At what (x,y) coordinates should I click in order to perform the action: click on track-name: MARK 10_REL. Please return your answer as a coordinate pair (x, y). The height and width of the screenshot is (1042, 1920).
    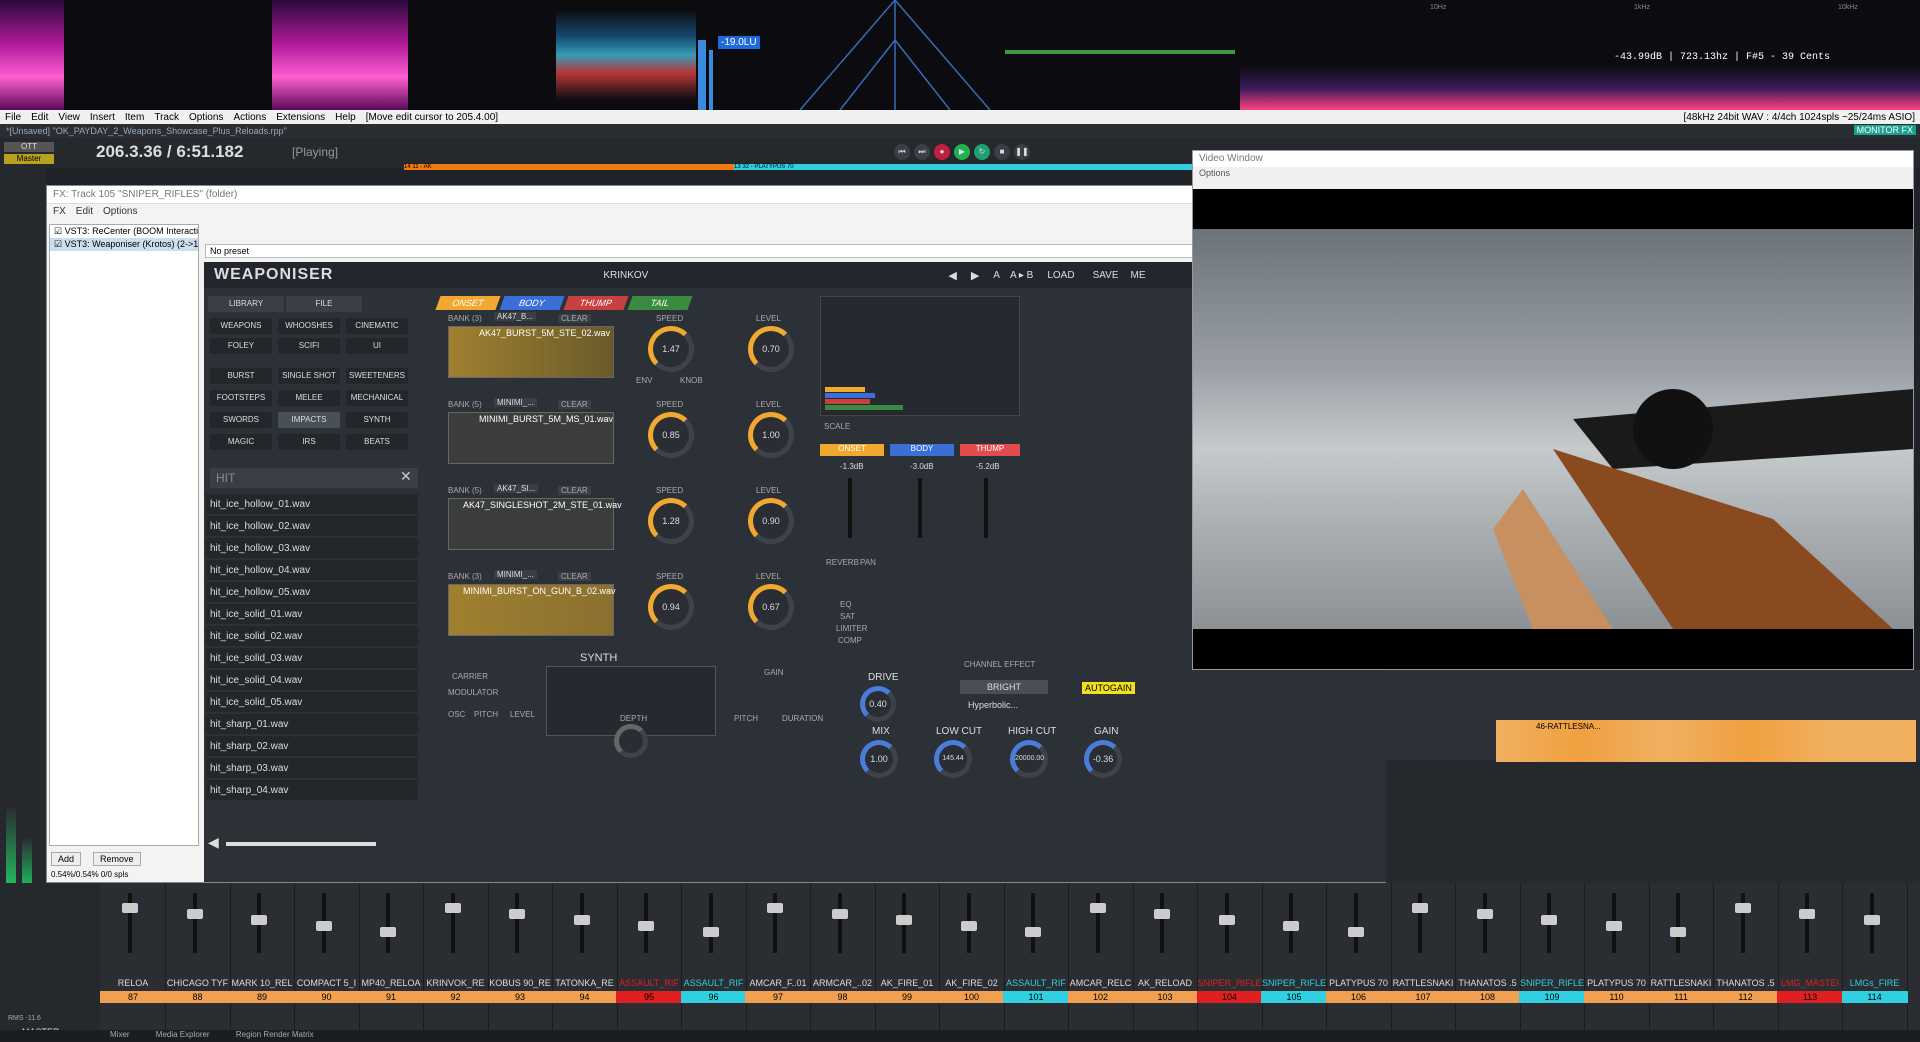
    Looking at the image, I should click on (262, 984).